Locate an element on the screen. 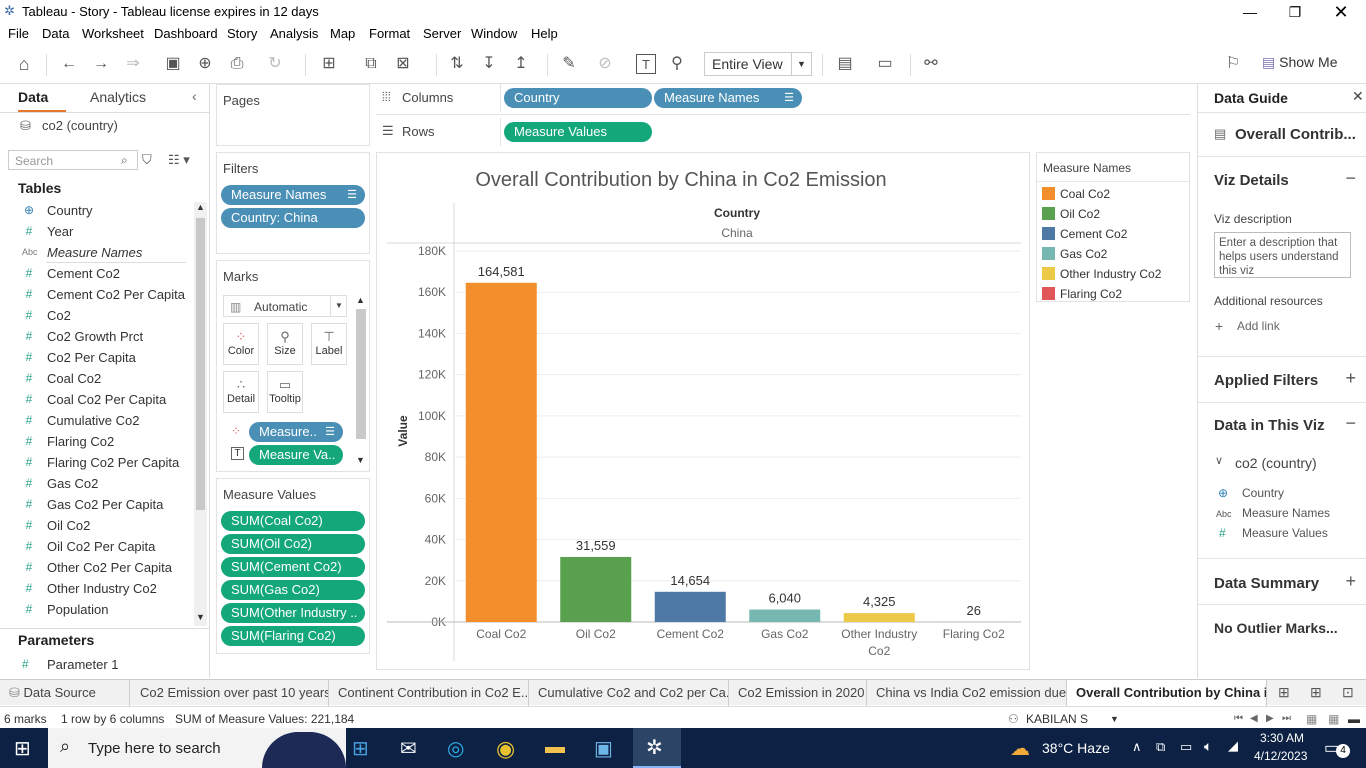 This screenshot has height=768, width=1366. fit-dropdown: Entire View ▼ is located at coordinates (758, 64).